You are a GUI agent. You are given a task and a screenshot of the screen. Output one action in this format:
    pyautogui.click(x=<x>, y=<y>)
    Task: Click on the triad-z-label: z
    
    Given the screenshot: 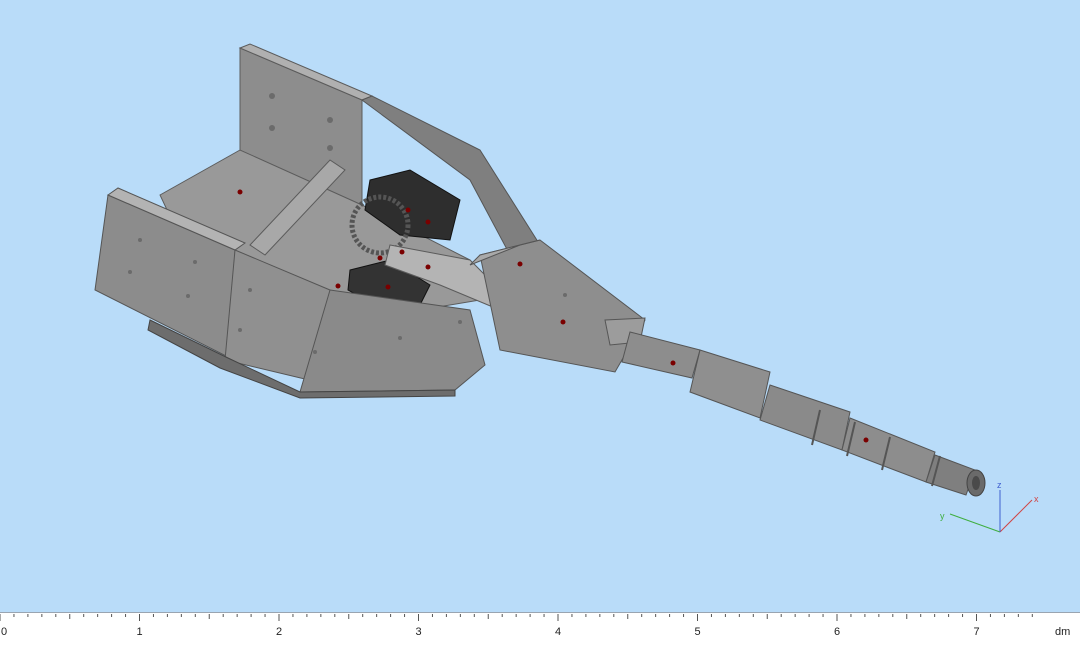 What is the action you would take?
    pyautogui.click(x=999, y=485)
    